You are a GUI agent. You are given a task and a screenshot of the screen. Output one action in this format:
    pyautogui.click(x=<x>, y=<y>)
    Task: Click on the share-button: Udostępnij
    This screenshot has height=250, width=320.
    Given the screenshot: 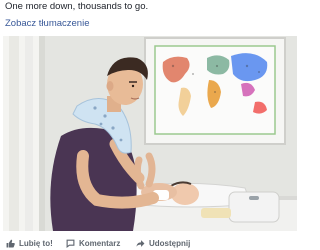 What is the action you would take?
    pyautogui.click(x=163, y=243)
    